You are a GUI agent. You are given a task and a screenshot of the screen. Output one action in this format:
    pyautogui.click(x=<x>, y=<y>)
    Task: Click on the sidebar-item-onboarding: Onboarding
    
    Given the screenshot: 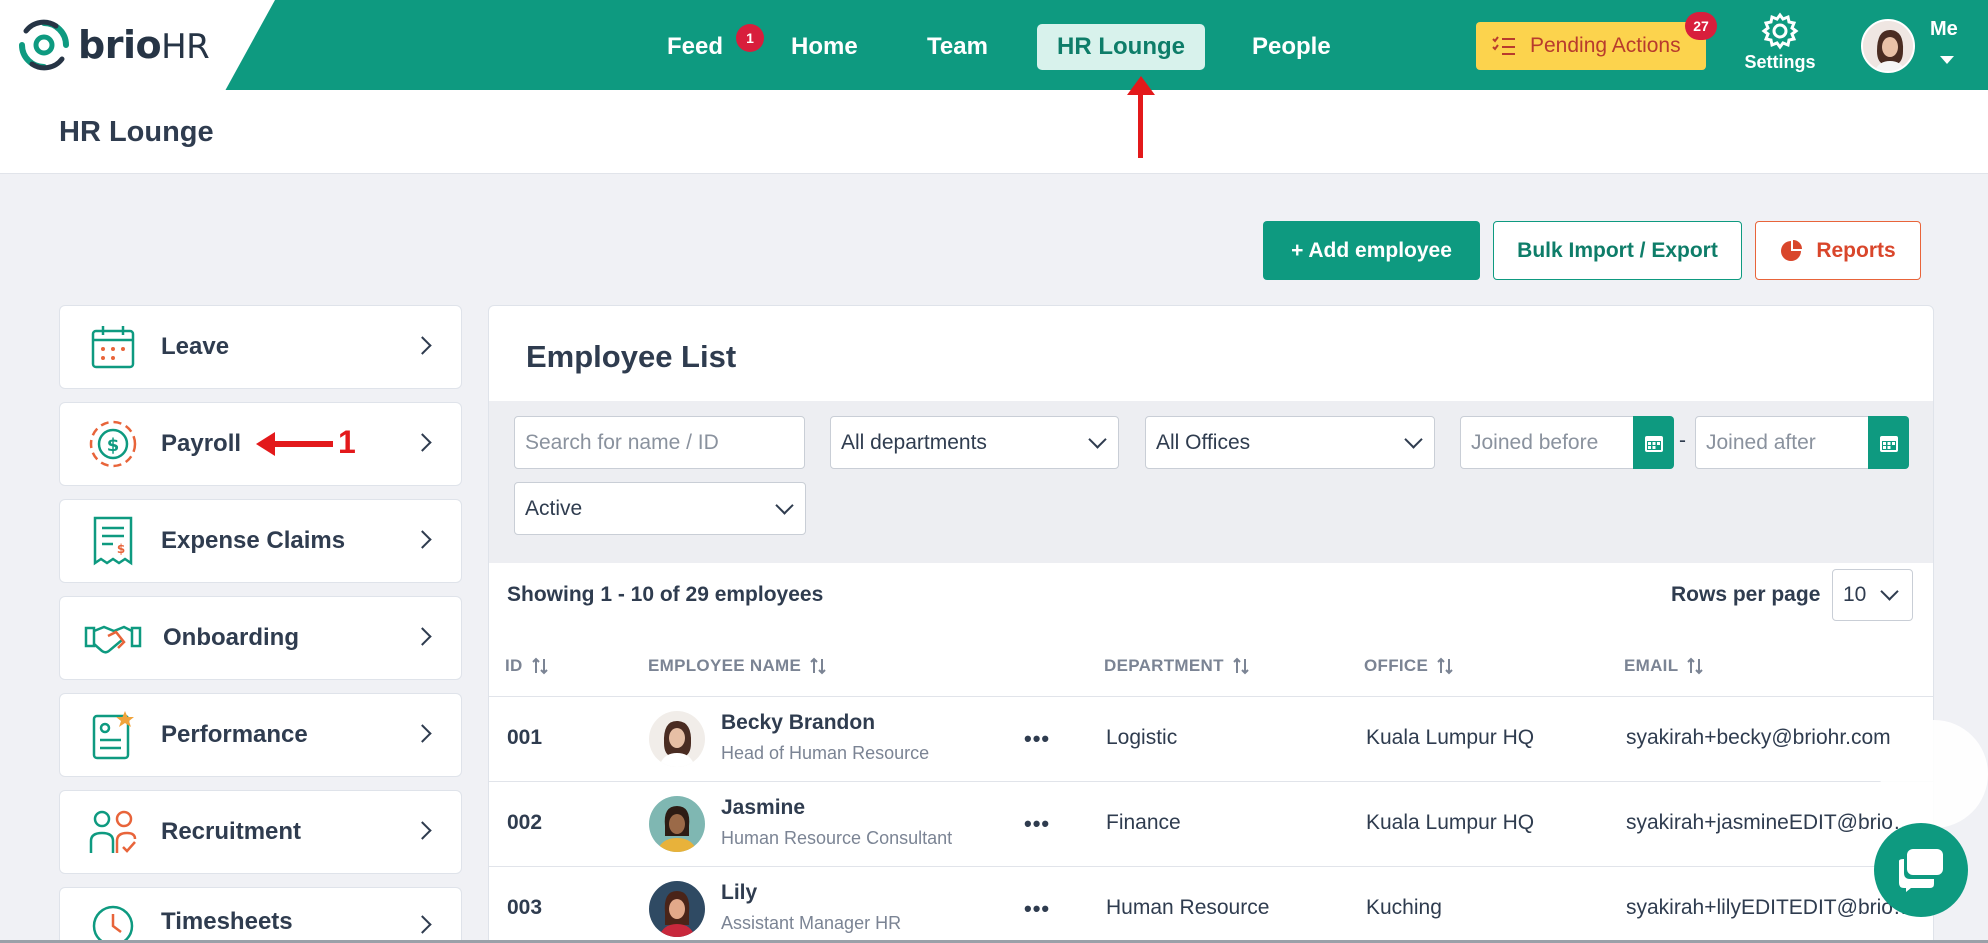 What is the action you would take?
    pyautogui.click(x=260, y=638)
    